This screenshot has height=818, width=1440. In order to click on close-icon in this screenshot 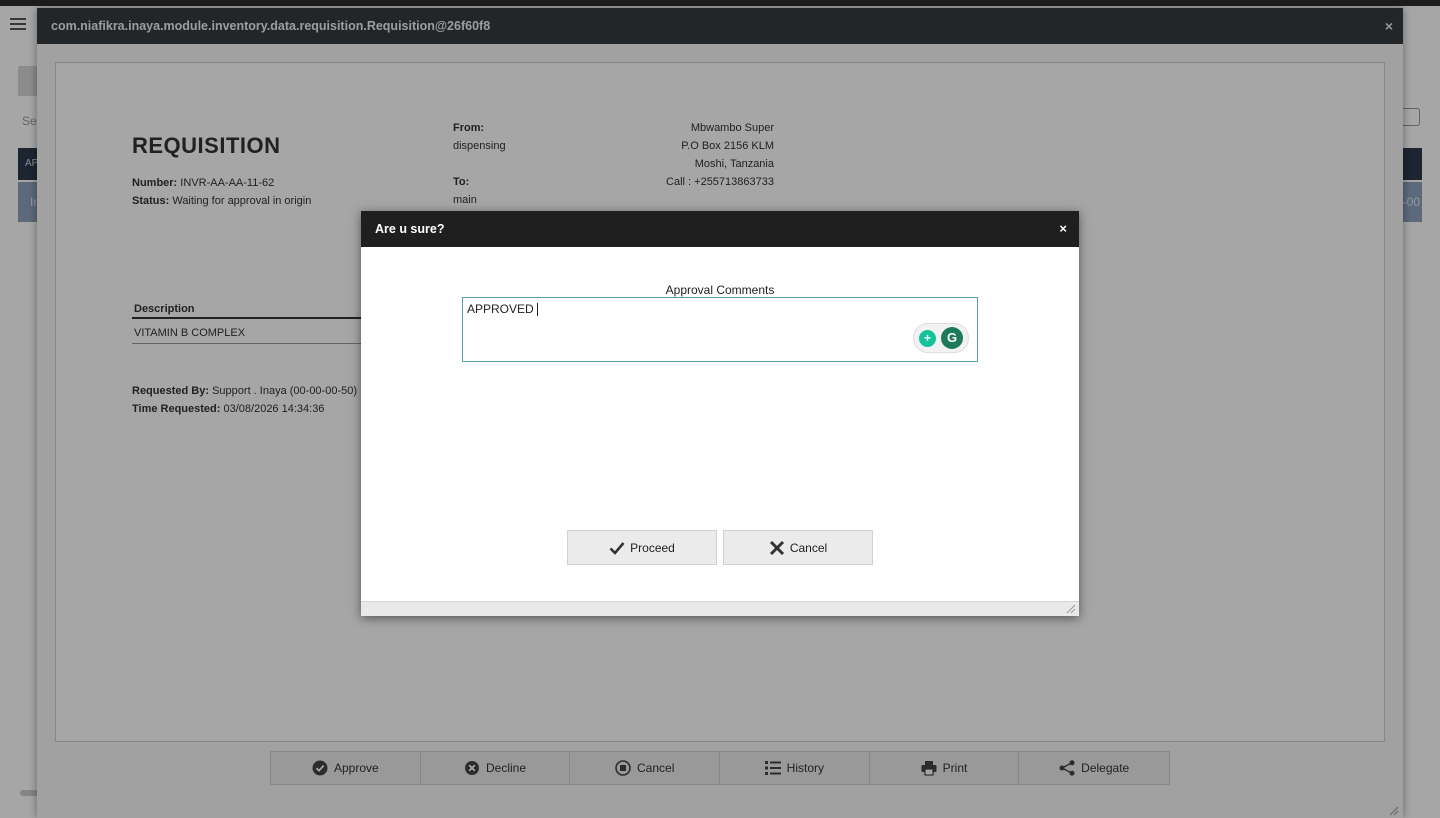, I will do `click(776, 547)`.